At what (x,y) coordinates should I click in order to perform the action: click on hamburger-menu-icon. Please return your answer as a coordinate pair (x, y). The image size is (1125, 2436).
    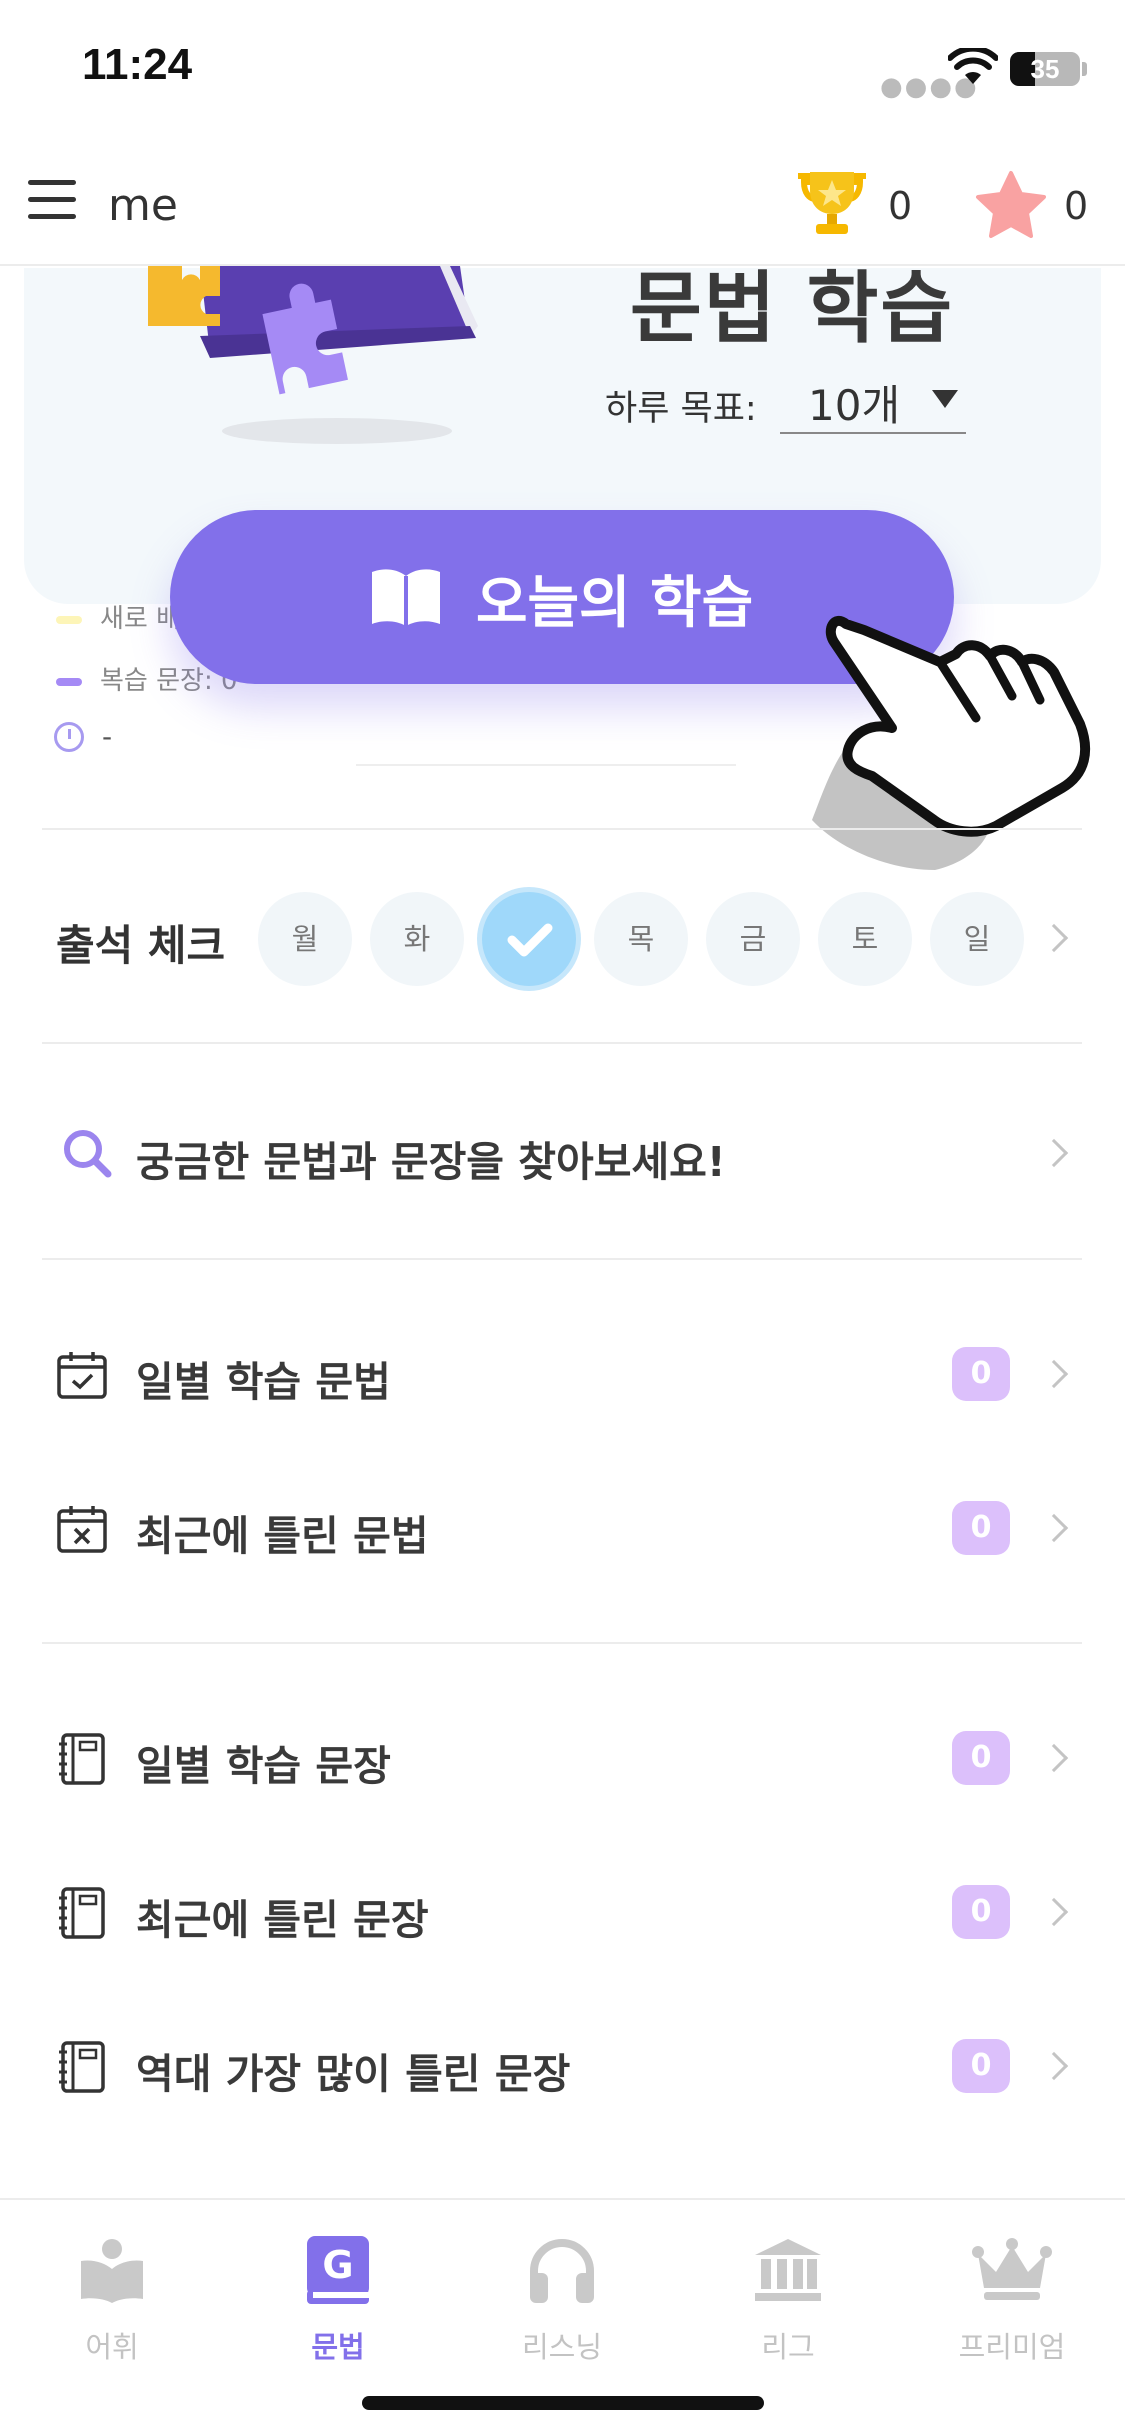
    Looking at the image, I should click on (52, 204).